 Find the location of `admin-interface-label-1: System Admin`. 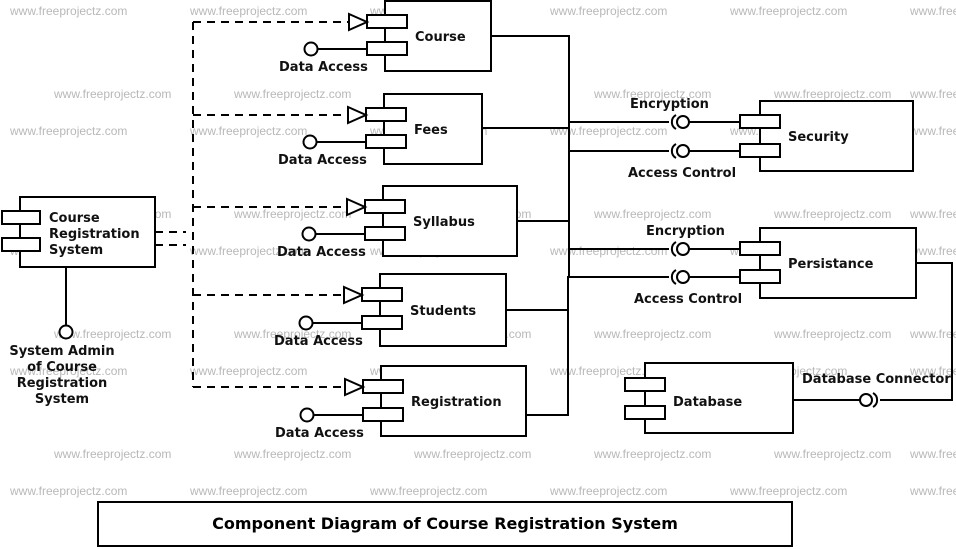

admin-interface-label-1: System Admin is located at coordinates (61, 351).